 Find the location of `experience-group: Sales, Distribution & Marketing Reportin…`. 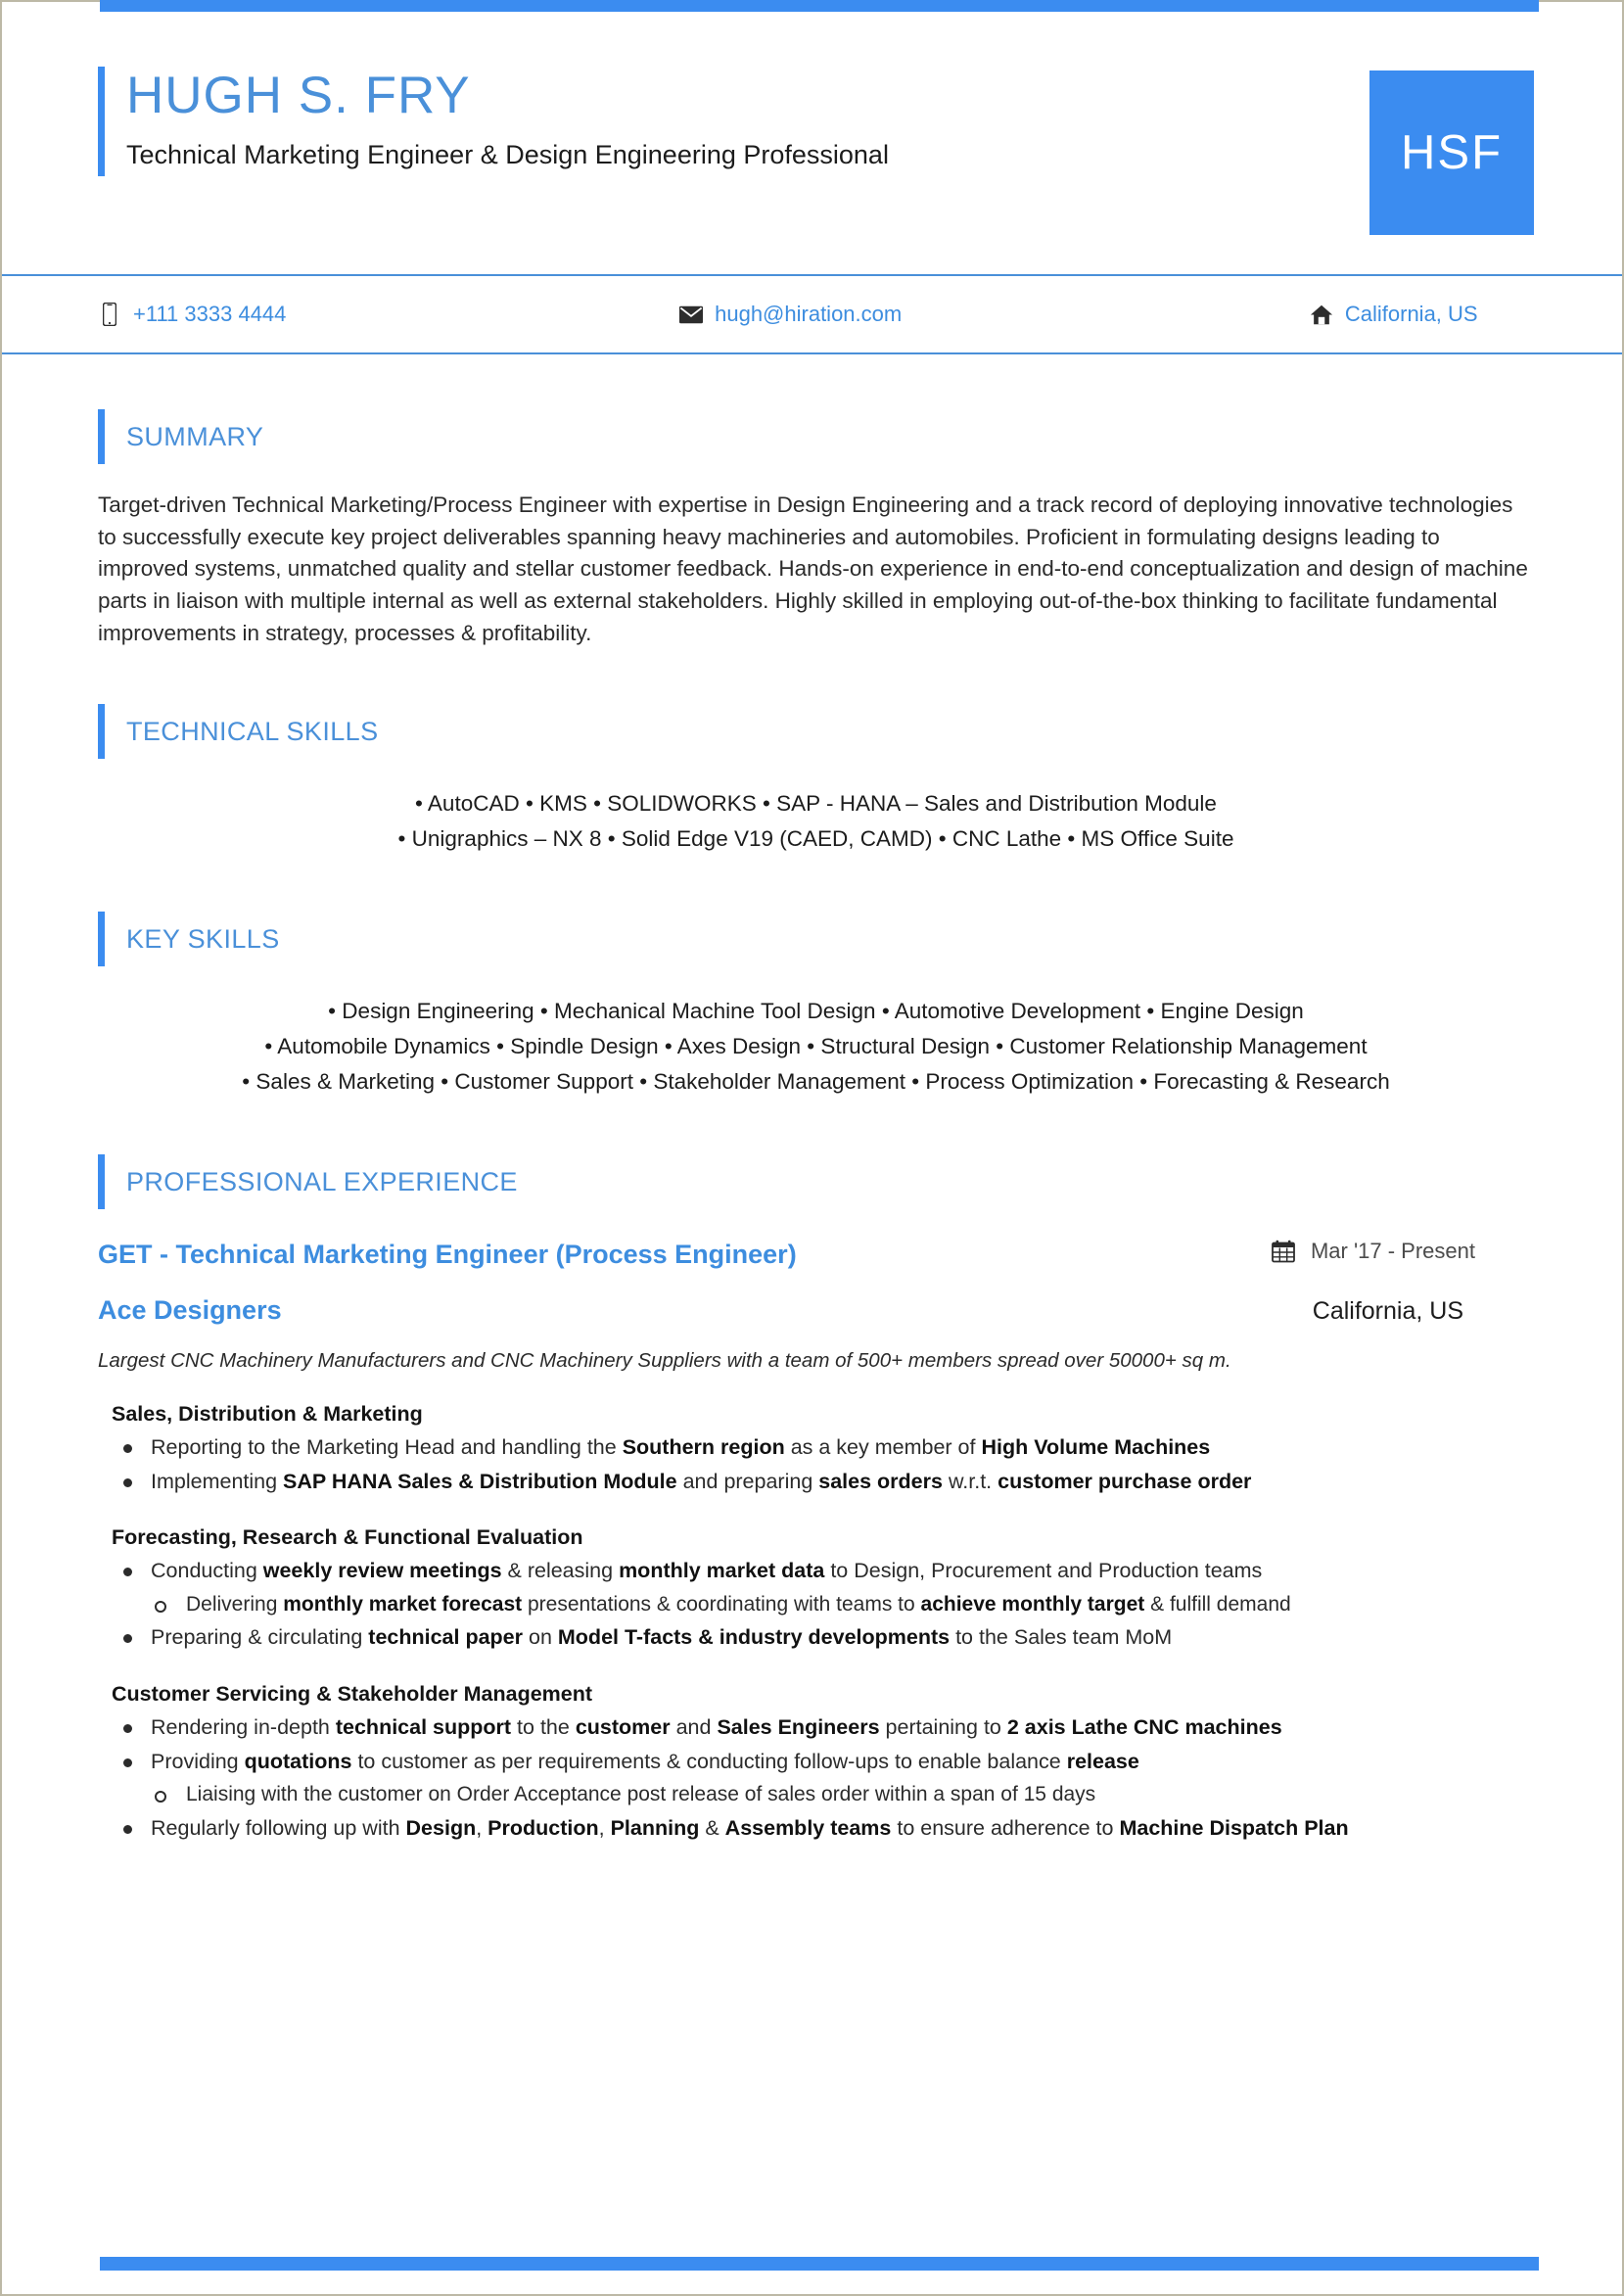

experience-group: Sales, Distribution & Marketing Reportin… is located at coordinates (816, 1449).